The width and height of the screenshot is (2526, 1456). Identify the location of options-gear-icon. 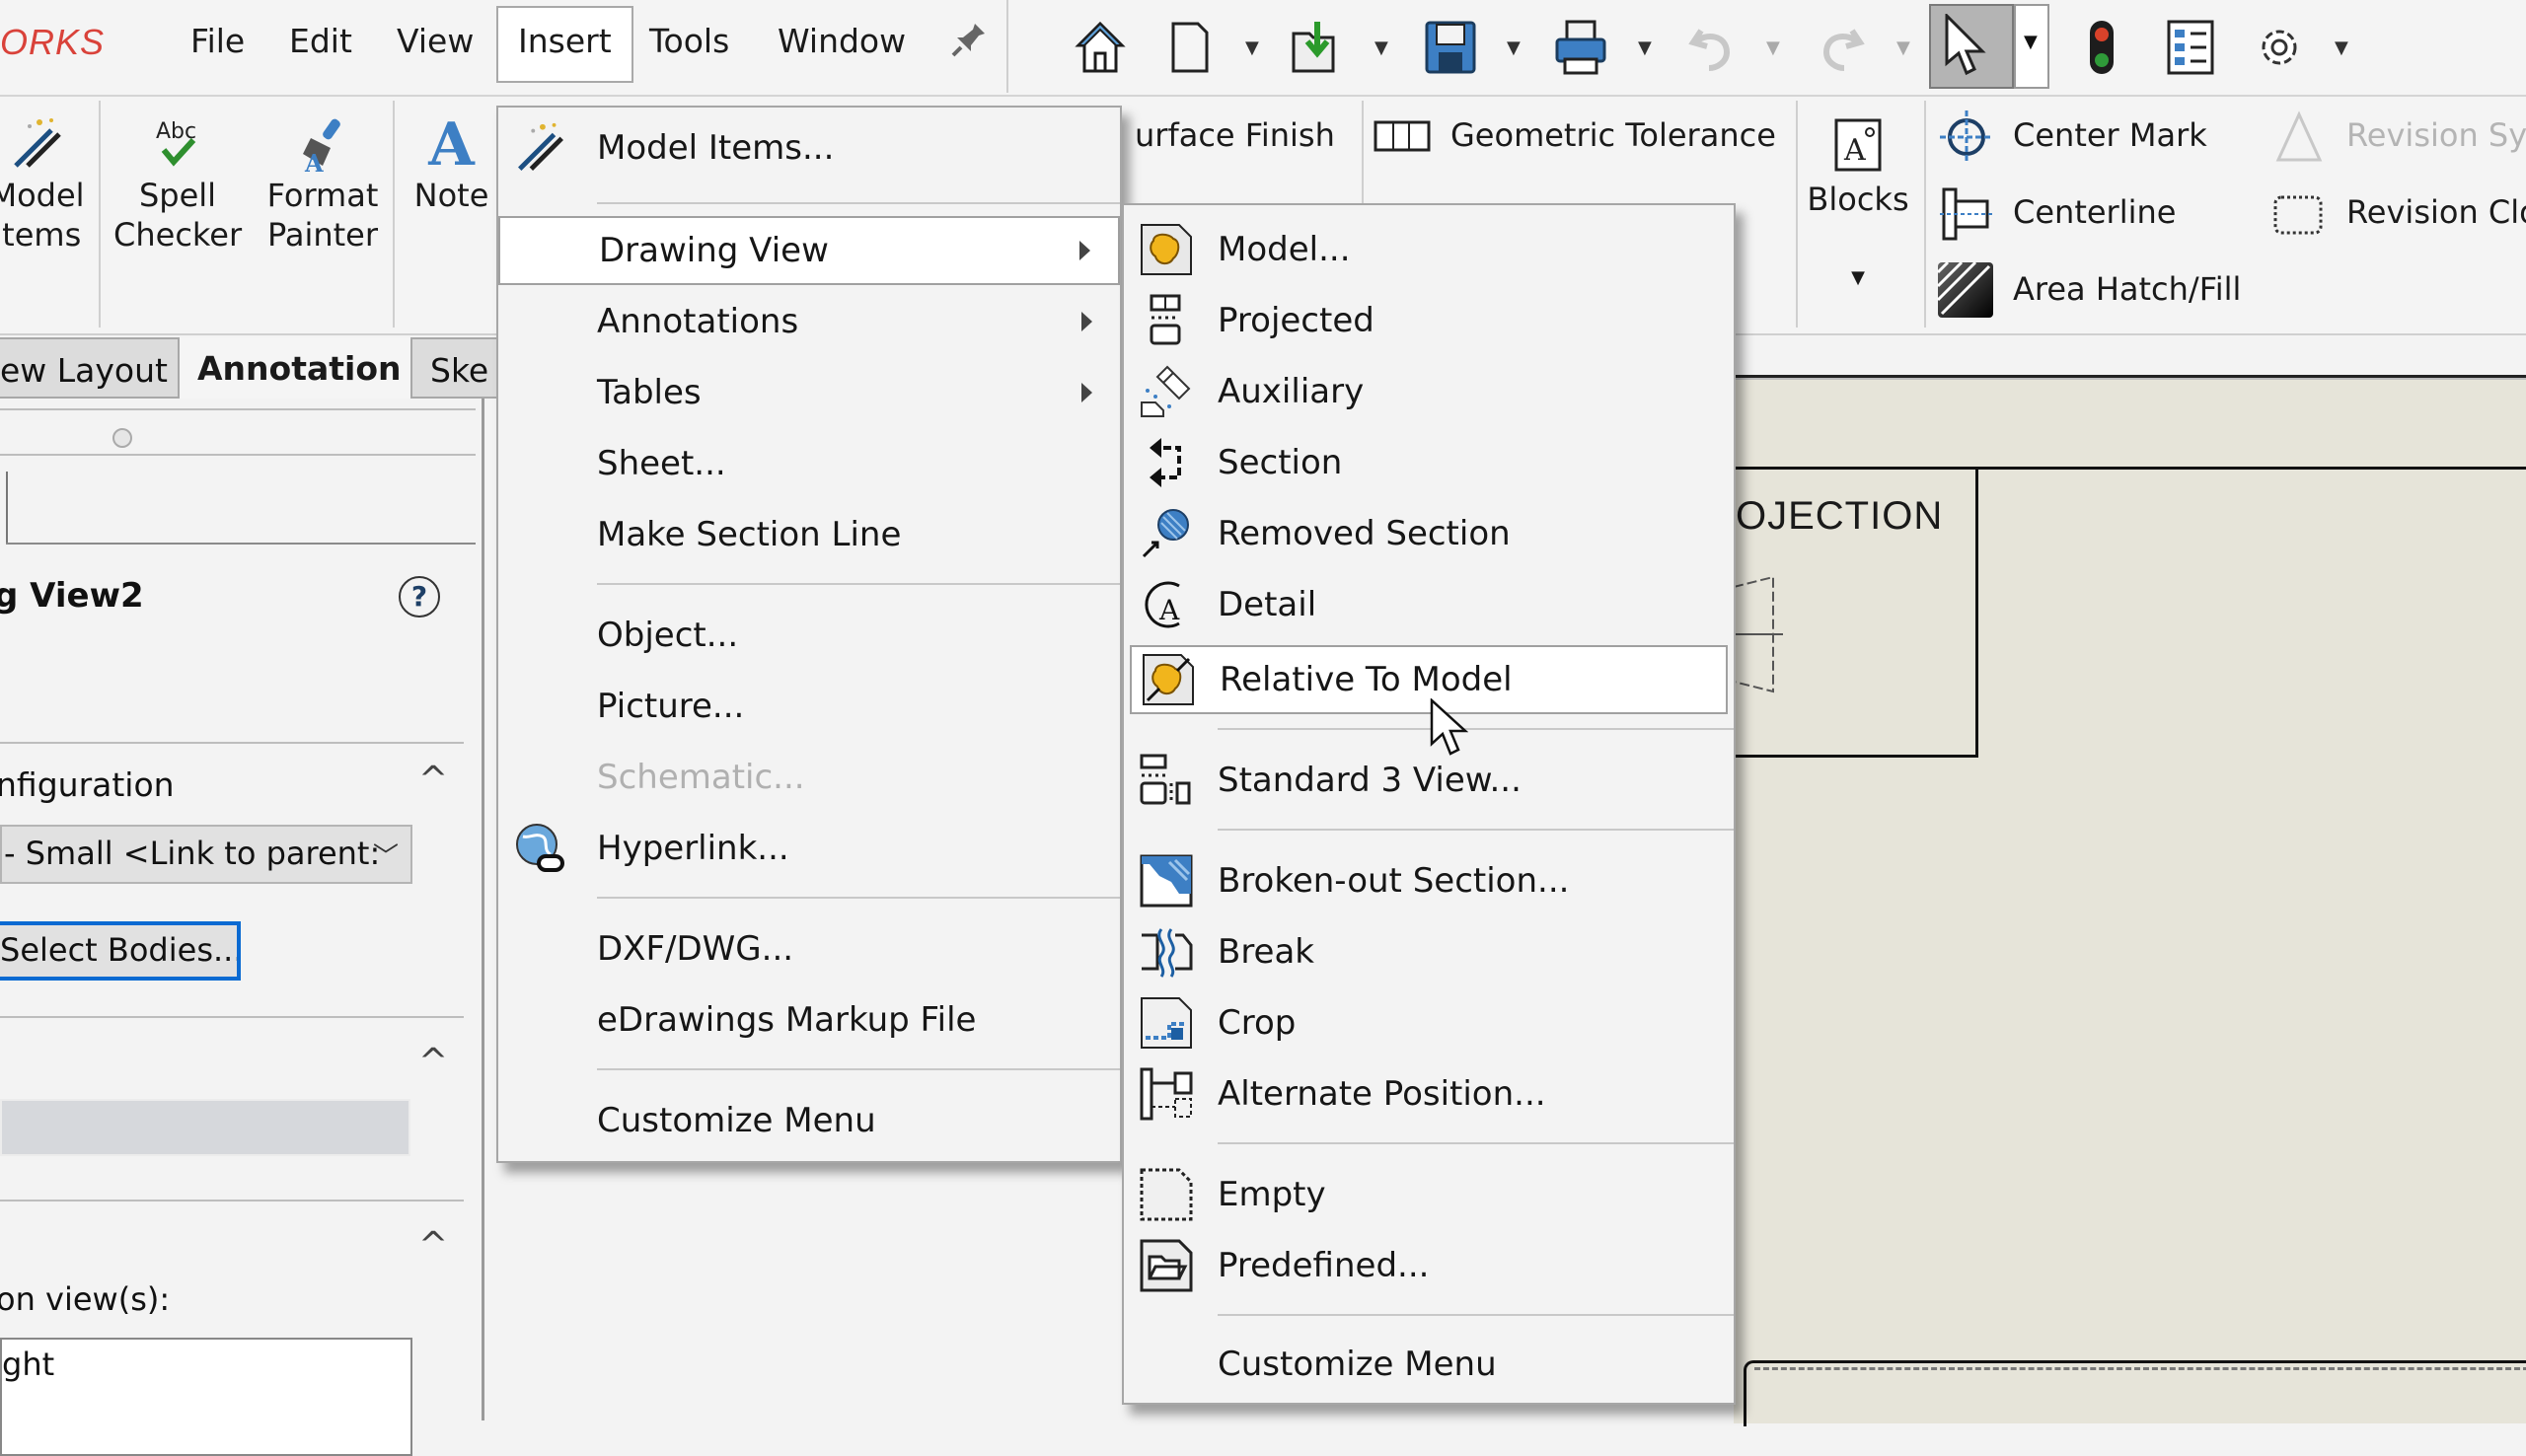
(2279, 47).